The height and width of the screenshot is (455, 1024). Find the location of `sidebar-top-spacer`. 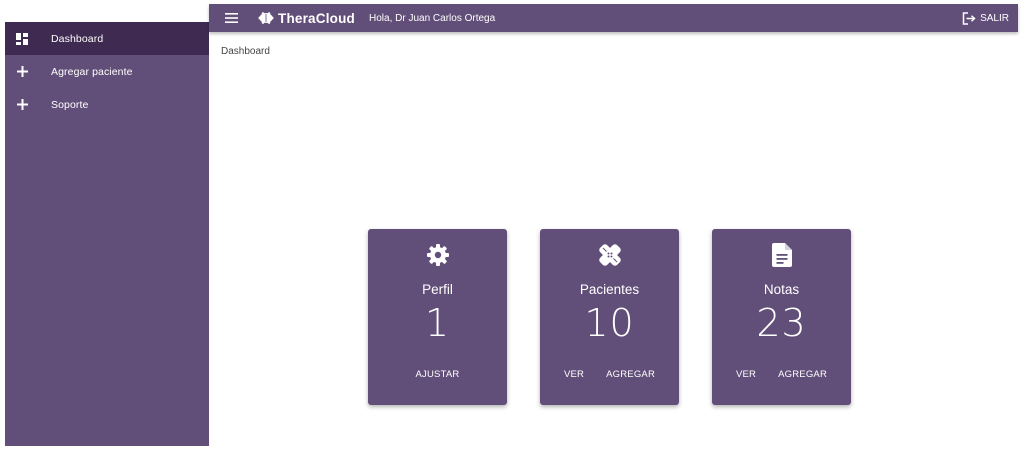

sidebar-top-spacer is located at coordinates (107, 13).